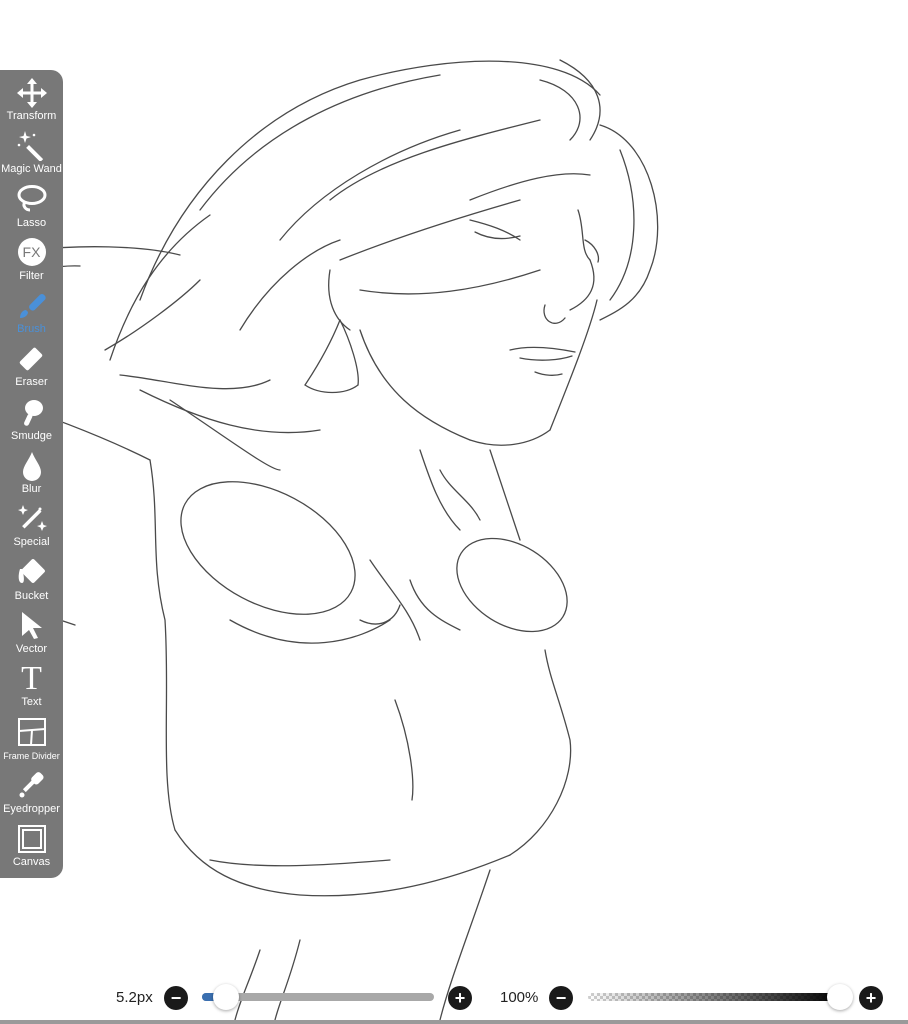 Image resolution: width=908 pixels, height=1024 pixels. Describe the element at coordinates (32, 305) in the screenshot. I see `brush-icon` at that location.